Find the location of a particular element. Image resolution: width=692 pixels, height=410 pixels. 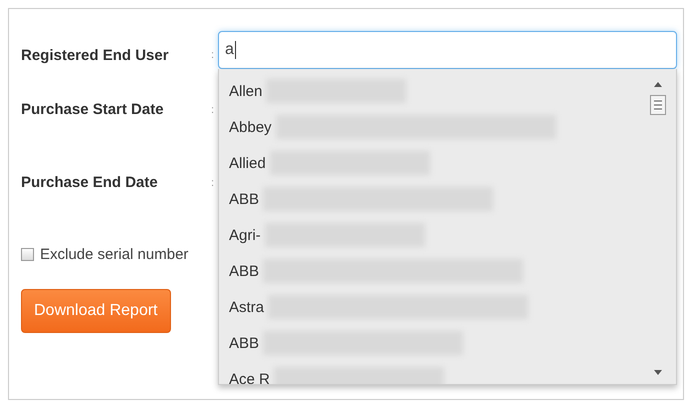

field-label: Purchase Start Date is located at coordinates (93, 109).